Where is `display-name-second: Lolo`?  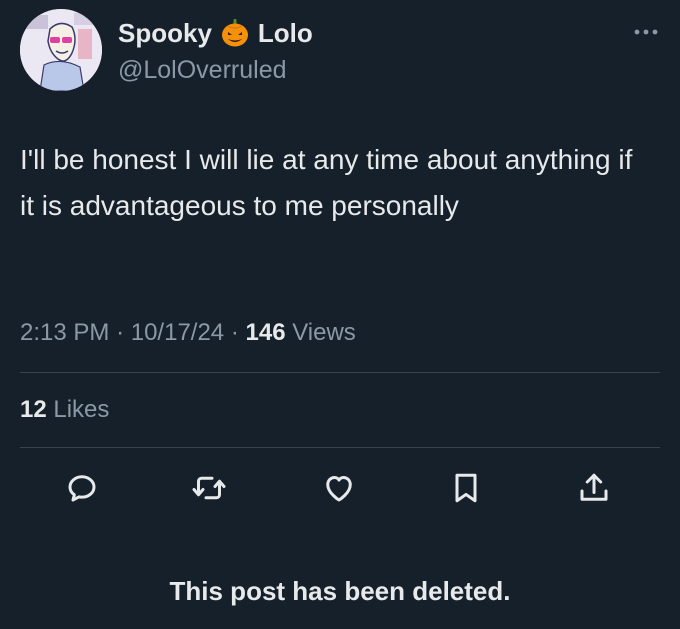
display-name-second: Lolo is located at coordinates (285, 33).